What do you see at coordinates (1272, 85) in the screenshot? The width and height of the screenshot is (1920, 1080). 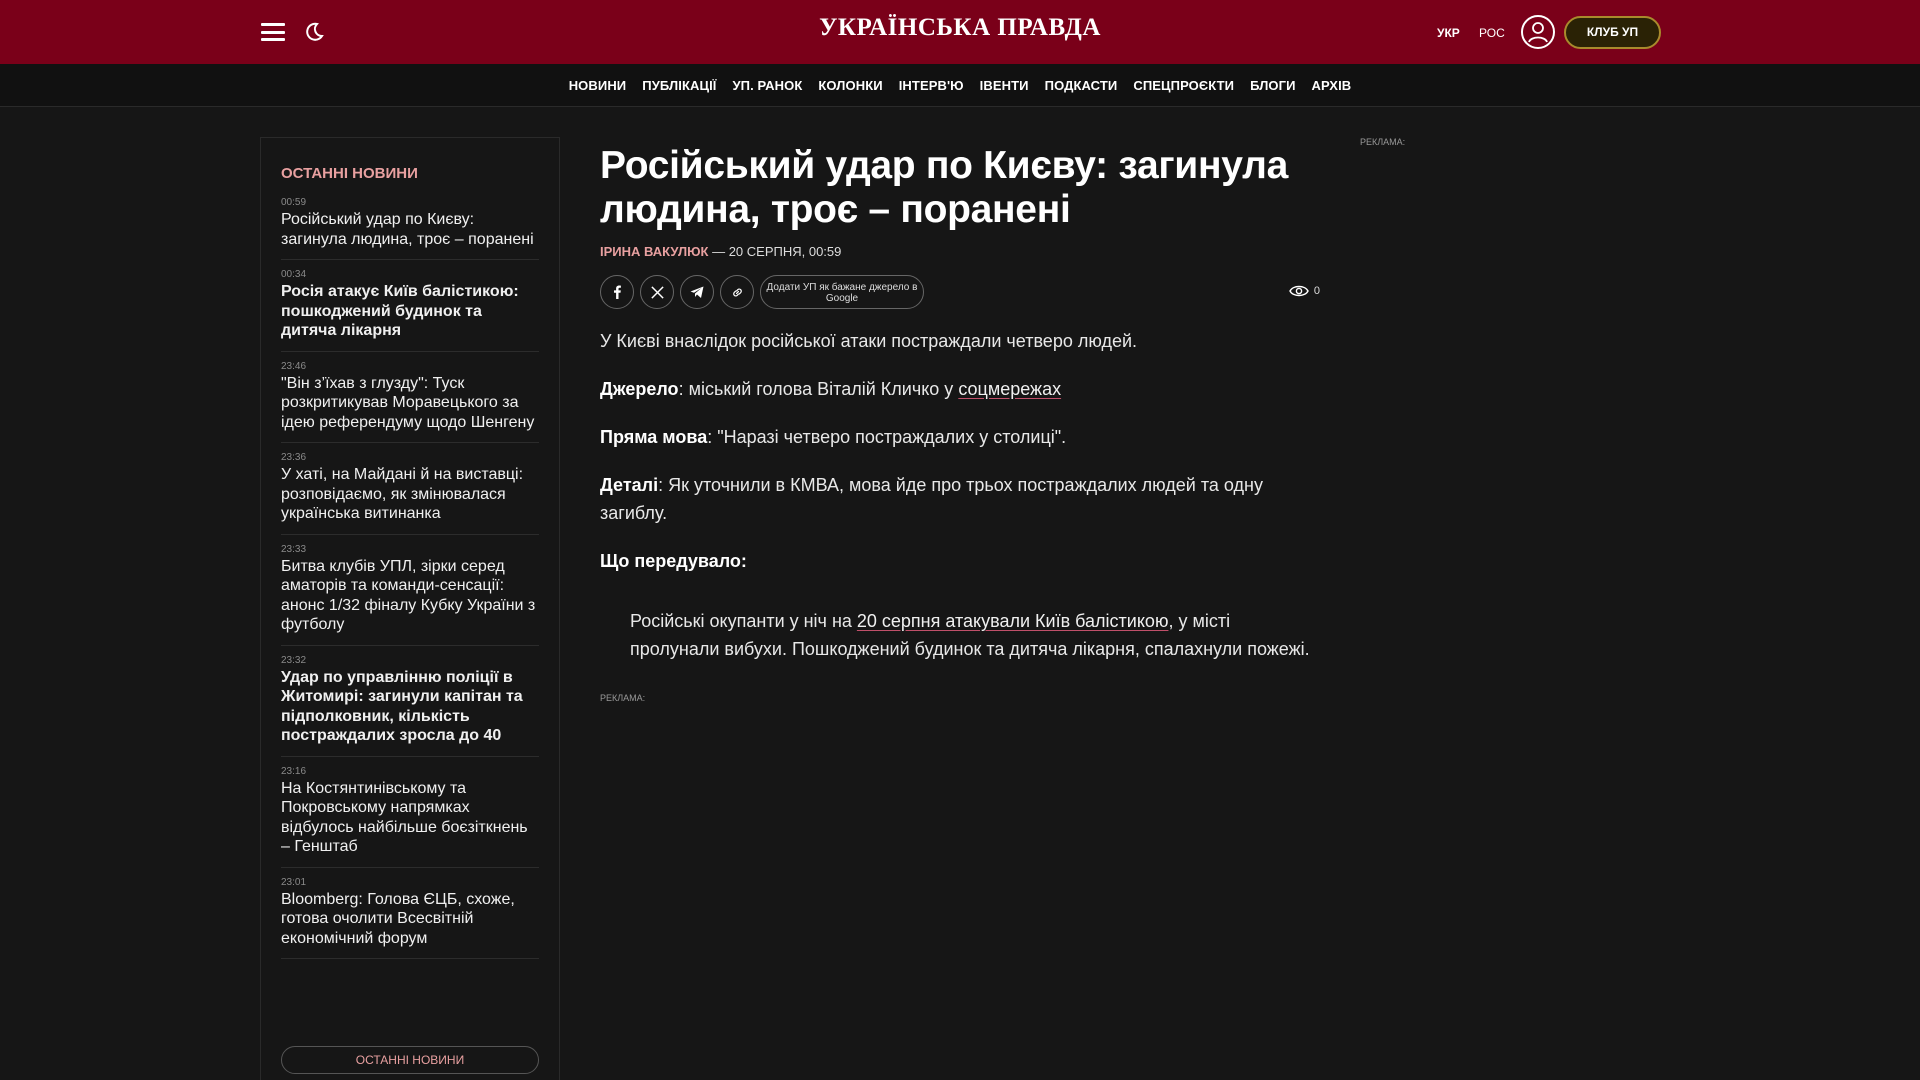 I see `nav-item-blohy: БЛОГИ` at bounding box center [1272, 85].